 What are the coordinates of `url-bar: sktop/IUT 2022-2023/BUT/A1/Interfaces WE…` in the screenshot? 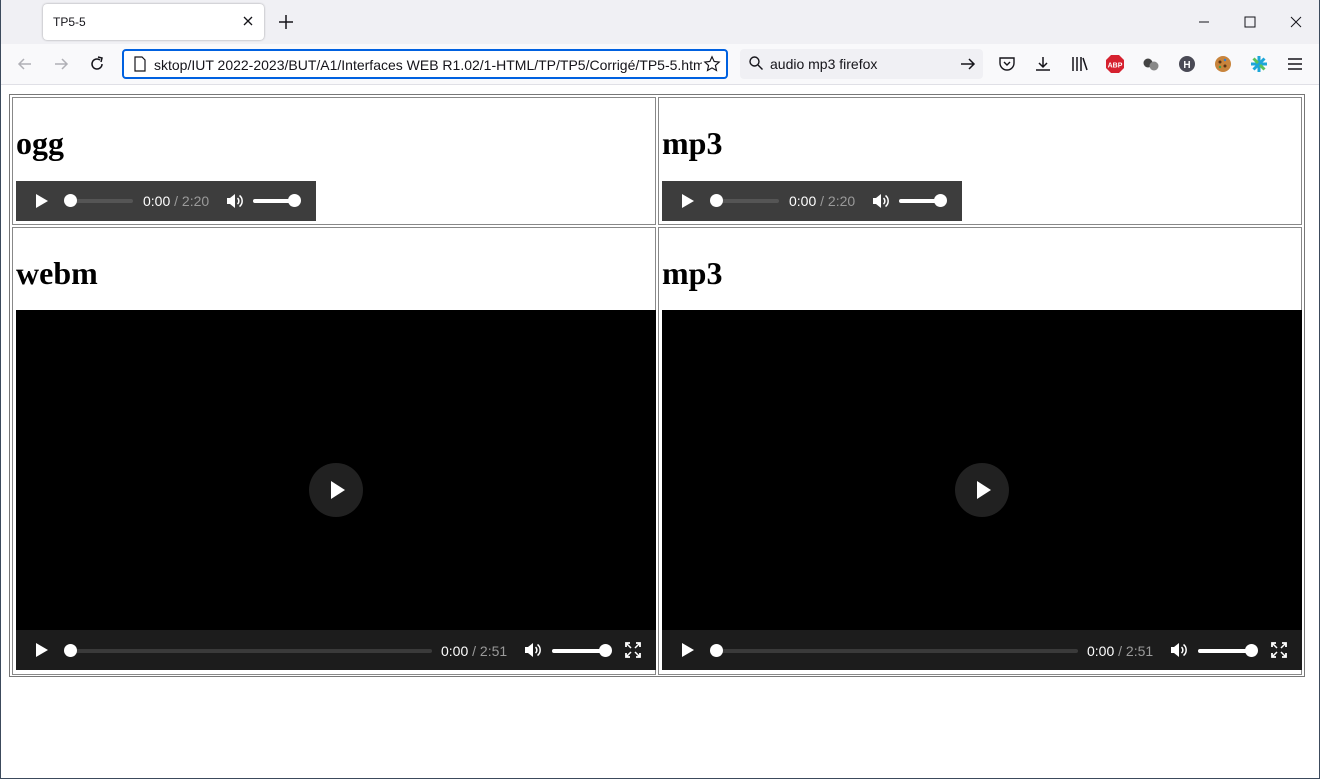 It's located at (425, 64).